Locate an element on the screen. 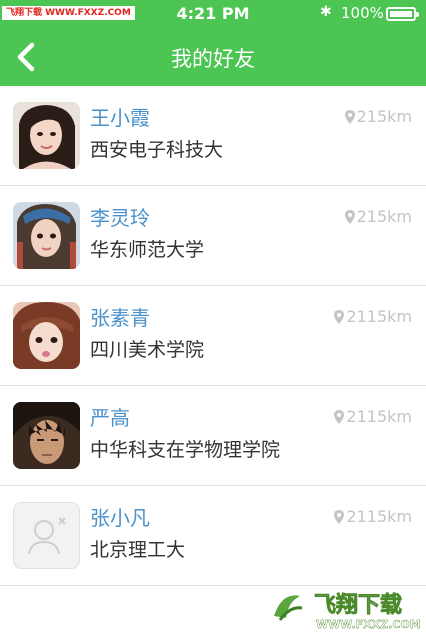 This screenshot has height=640, width=426. watermark-logo: 飞翔下载 WWW.FXXZ.COM is located at coordinates (341, 608).